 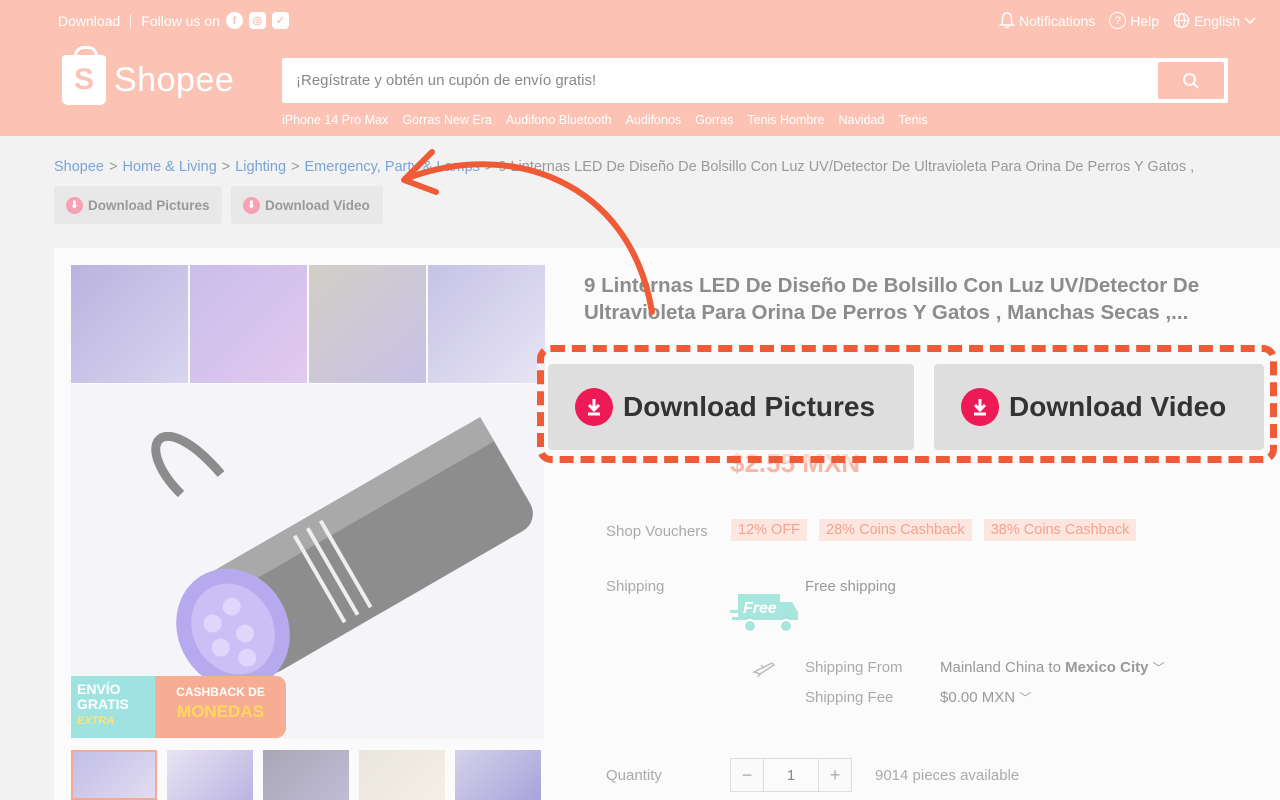 What do you see at coordinates (635, 586) in the screenshot?
I see `shipping-label: Shipping` at bounding box center [635, 586].